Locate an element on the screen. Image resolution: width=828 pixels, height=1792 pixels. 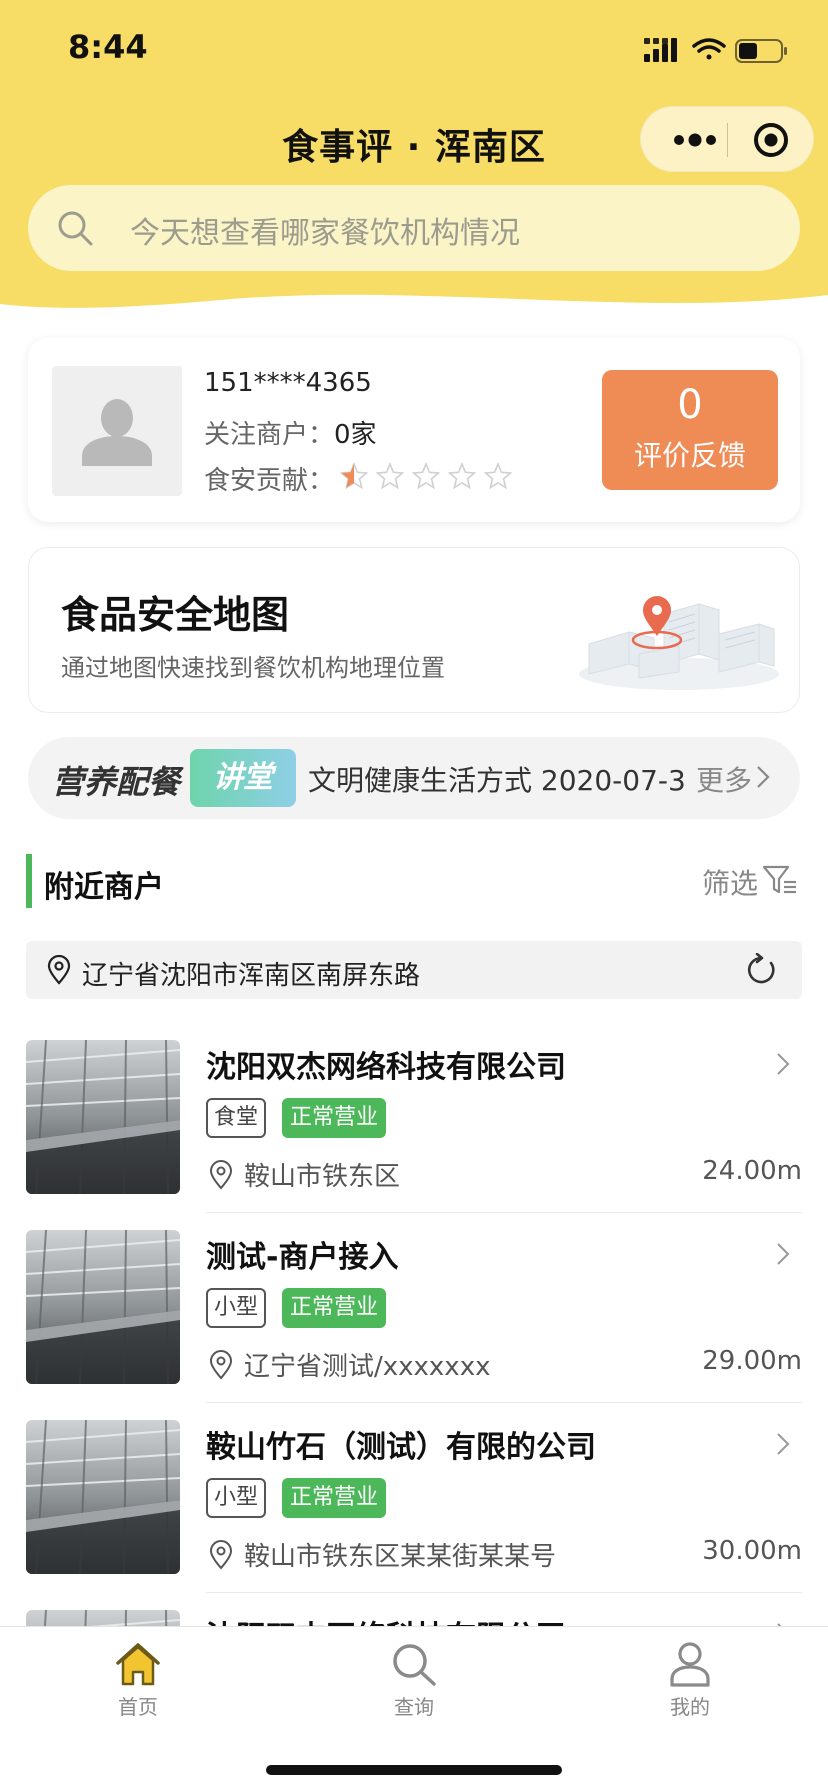
merchant-address: 辽宁省测试/xxxxxxx is located at coordinates (367, 1367).